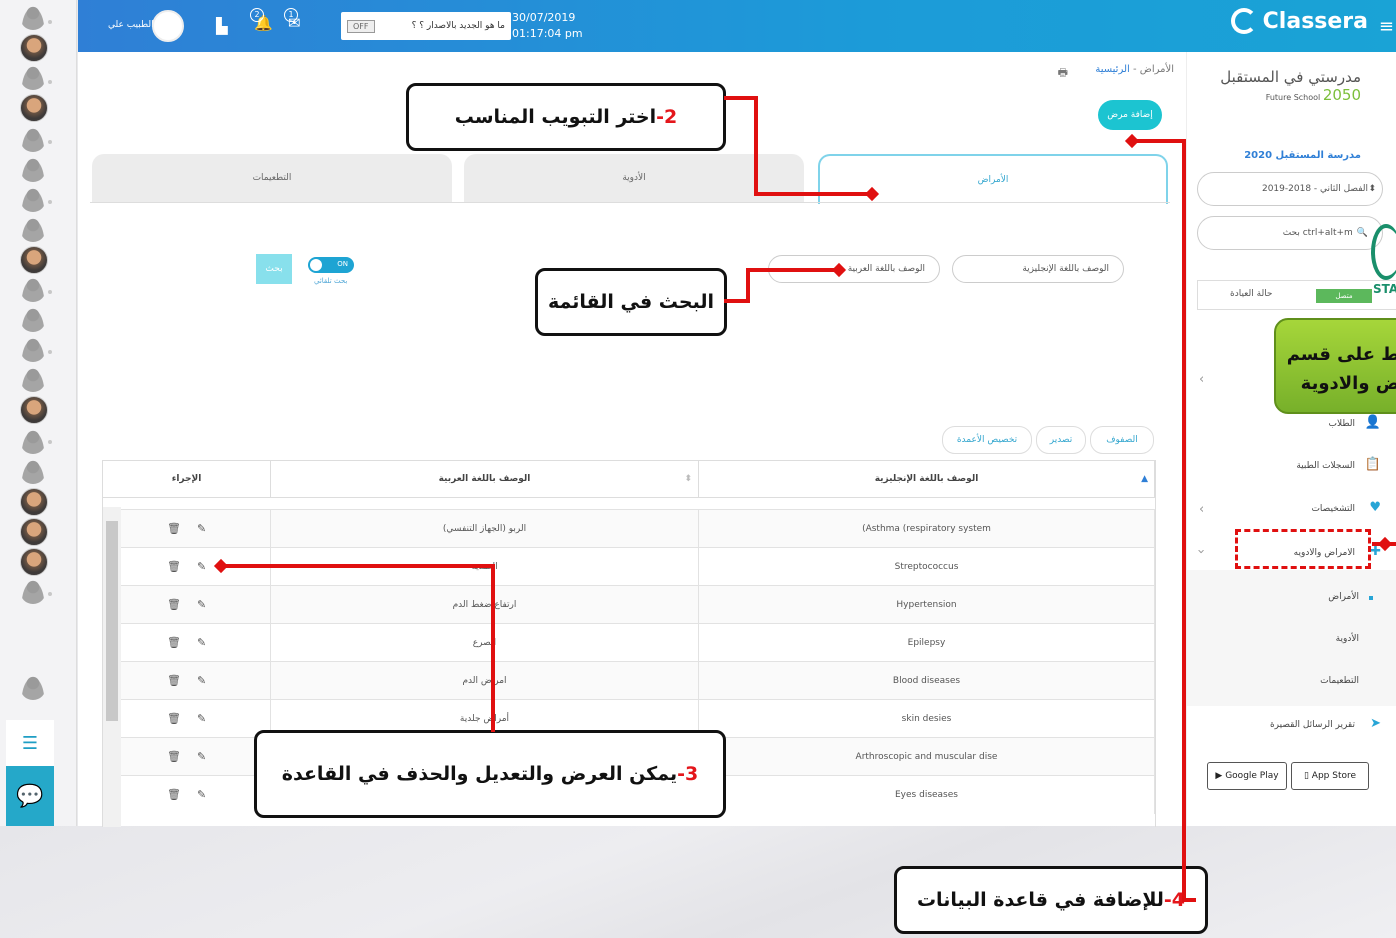 Image resolution: width=1396 pixels, height=938 pixels. What do you see at coordinates (688, 479) in the screenshot?
I see `sort-icon: ⬍` at bounding box center [688, 479].